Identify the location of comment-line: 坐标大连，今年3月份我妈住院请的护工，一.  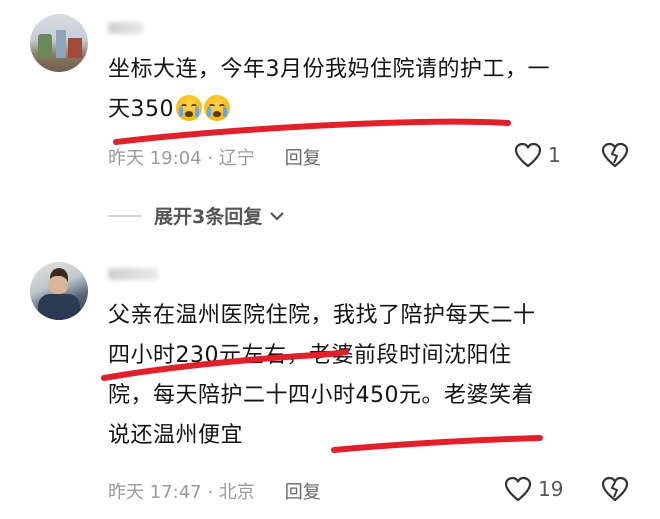
(329, 69).